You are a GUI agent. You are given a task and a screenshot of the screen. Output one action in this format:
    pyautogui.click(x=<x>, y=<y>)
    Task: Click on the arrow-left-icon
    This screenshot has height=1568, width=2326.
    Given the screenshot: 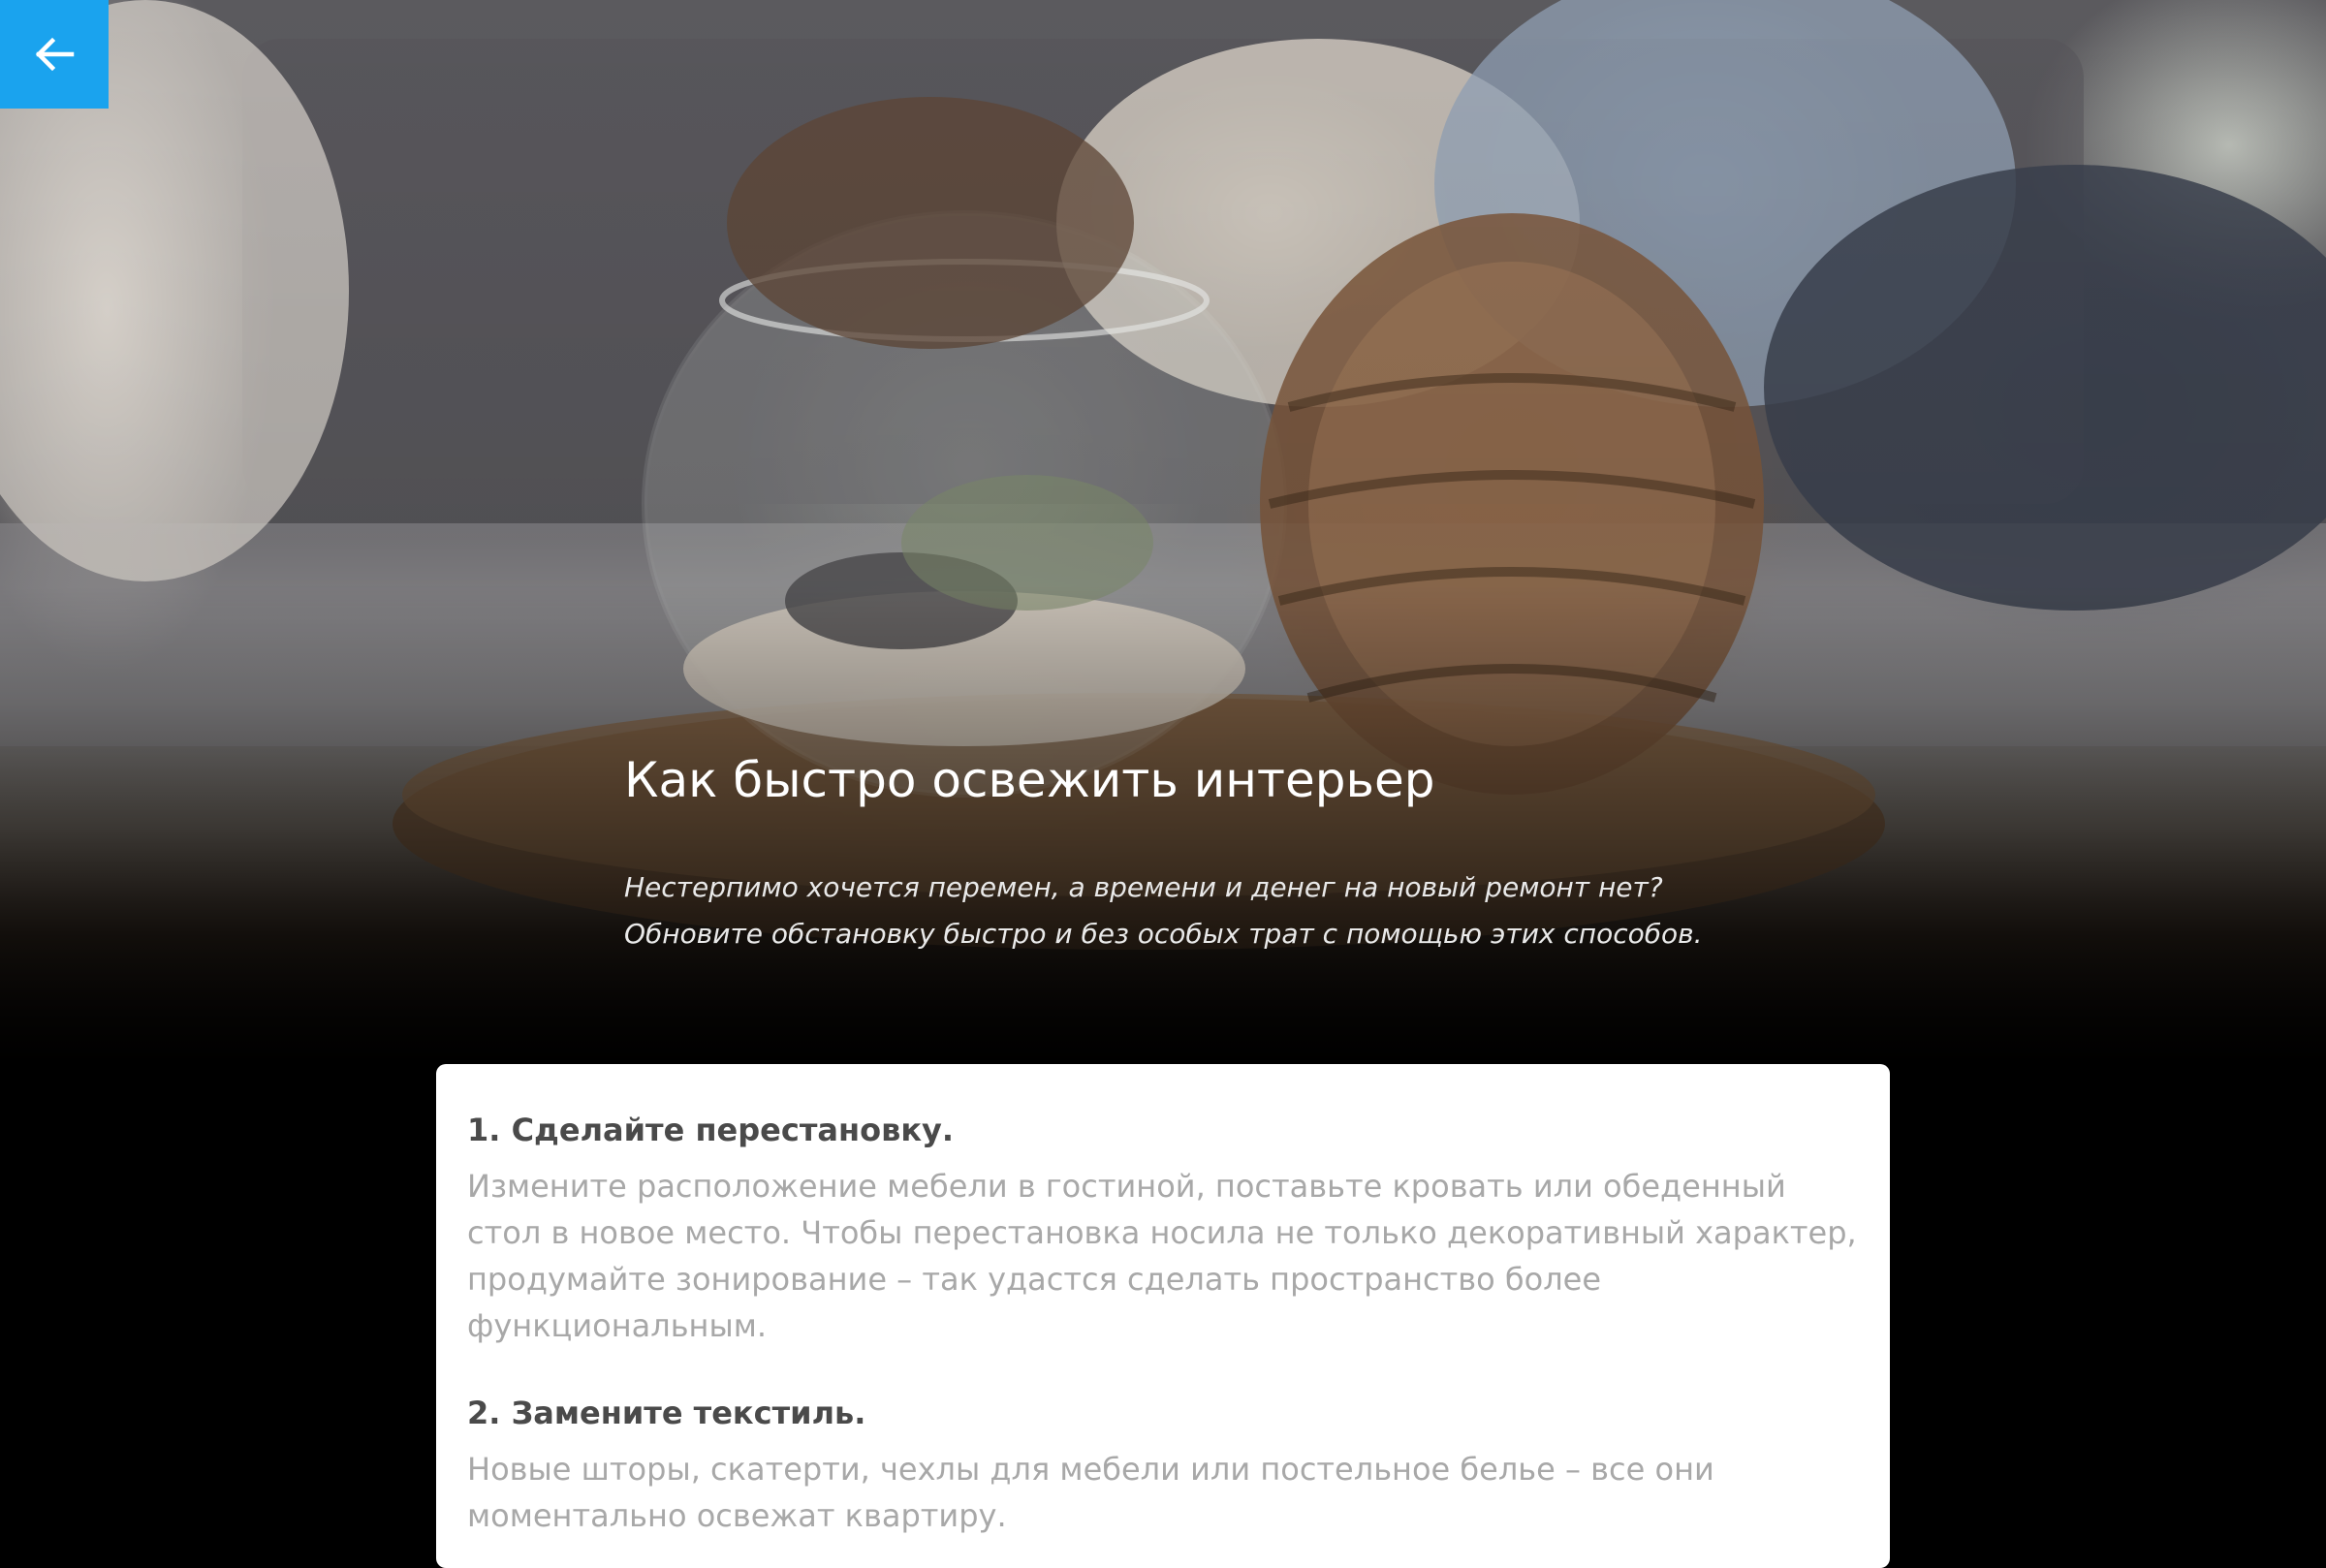 What is the action you would take?
    pyautogui.click(x=55, y=55)
    